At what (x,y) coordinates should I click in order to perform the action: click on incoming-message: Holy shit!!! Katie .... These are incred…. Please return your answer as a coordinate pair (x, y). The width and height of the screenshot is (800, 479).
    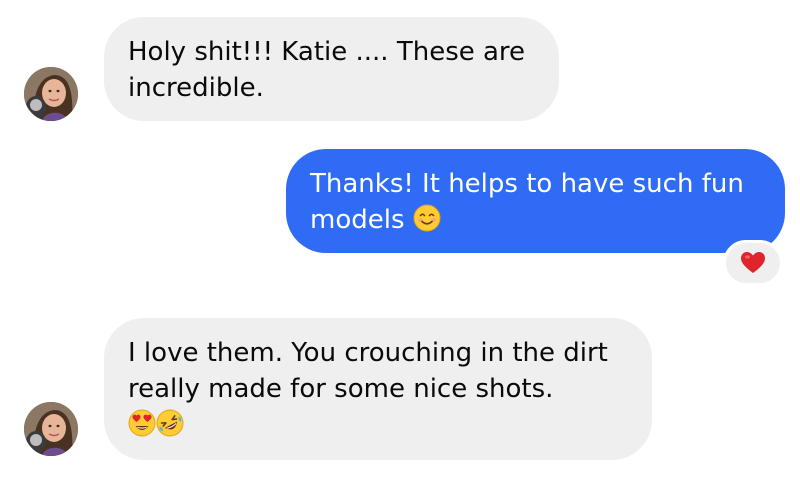
    Looking at the image, I should click on (331, 69).